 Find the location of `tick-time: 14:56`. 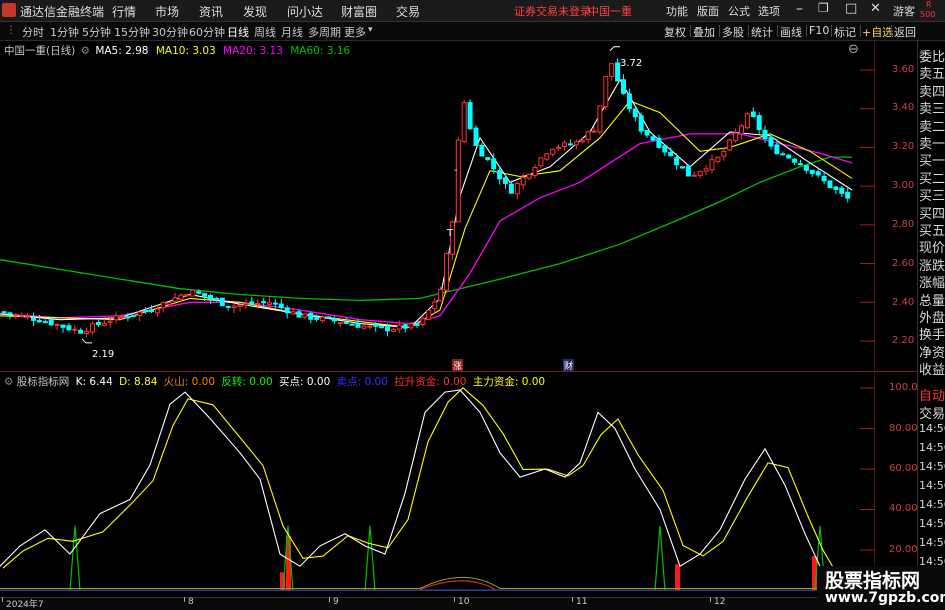

tick-time: 14:56 is located at coordinates (932, 542).